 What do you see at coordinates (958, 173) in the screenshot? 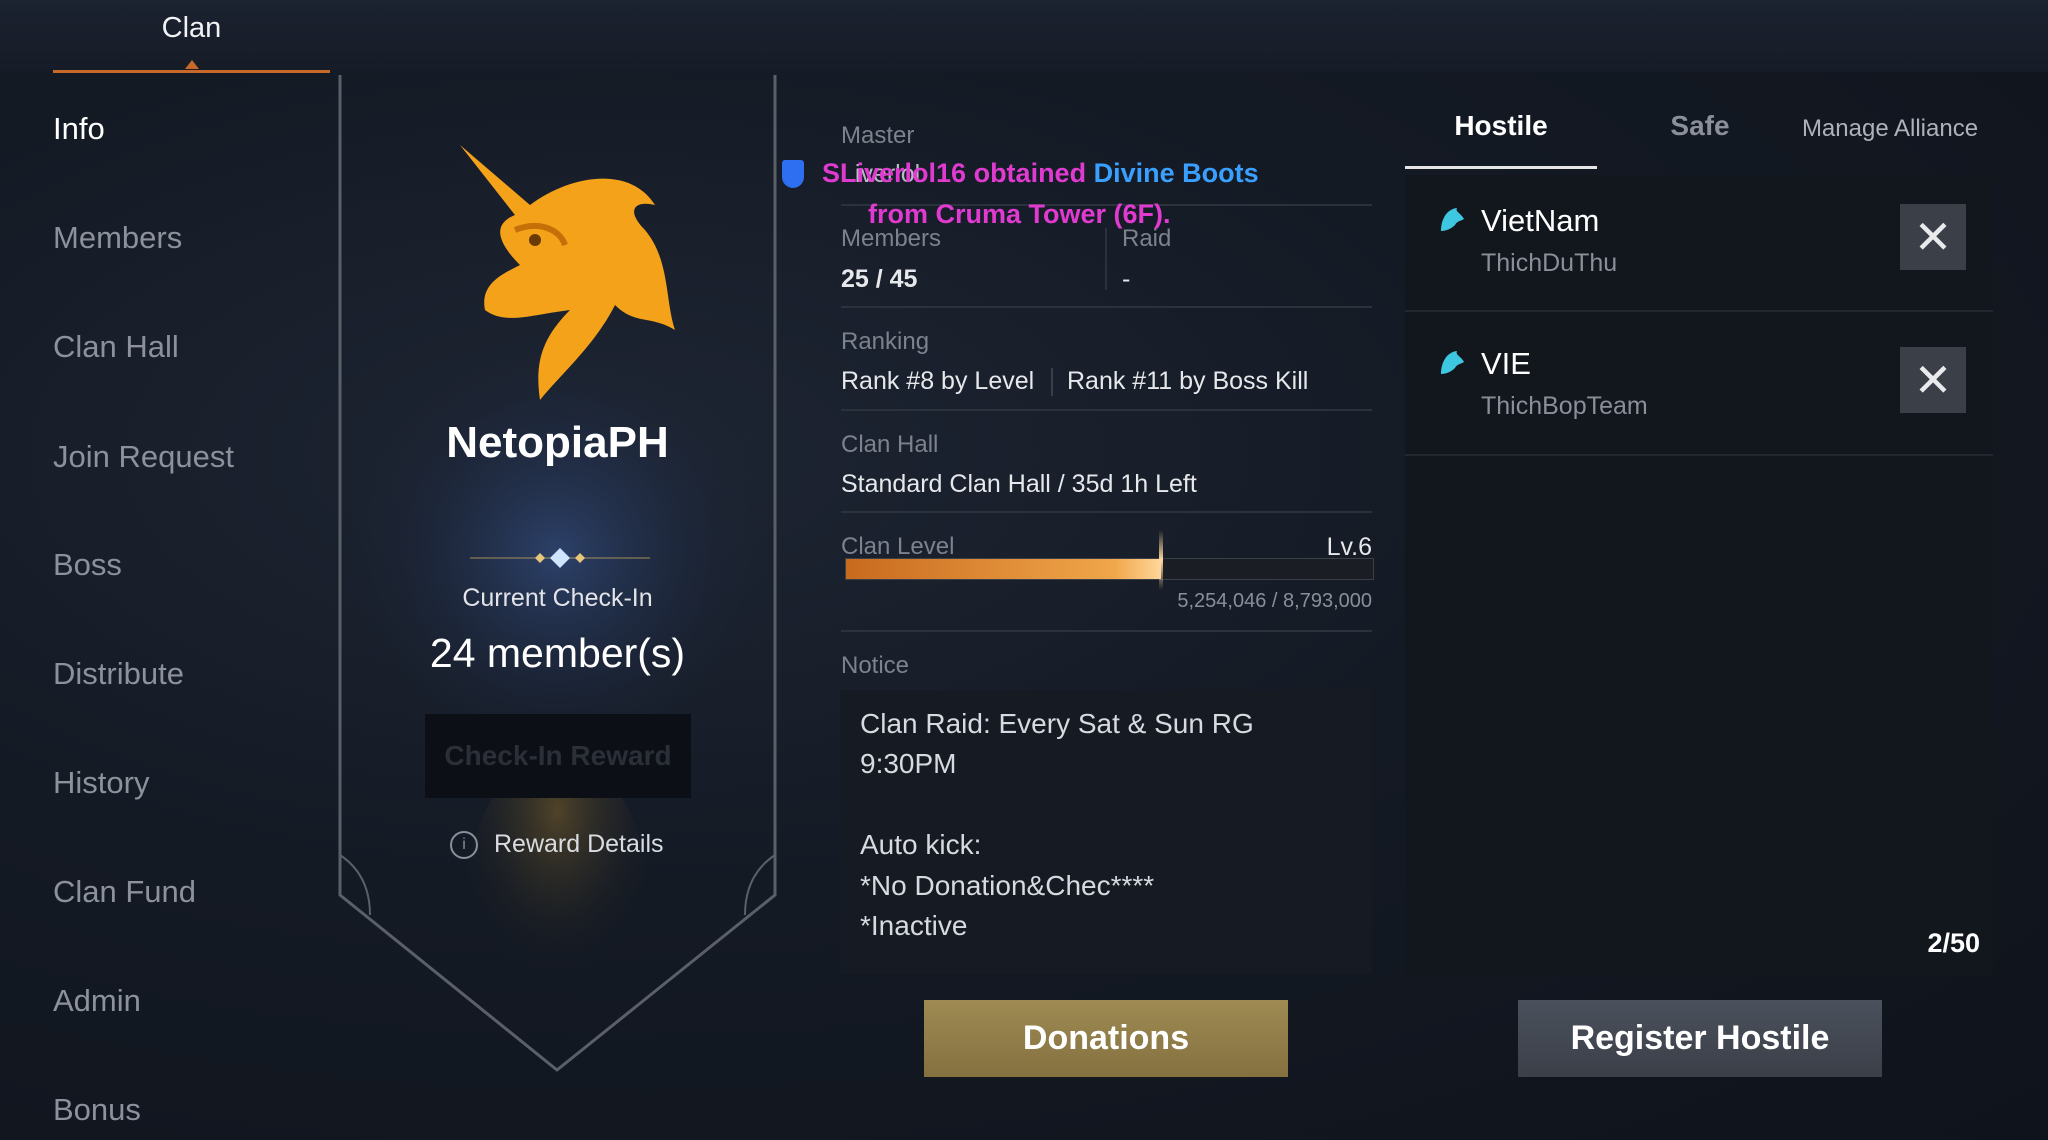
I see `system-message-text: SLiverlol16 obtained` at bounding box center [958, 173].